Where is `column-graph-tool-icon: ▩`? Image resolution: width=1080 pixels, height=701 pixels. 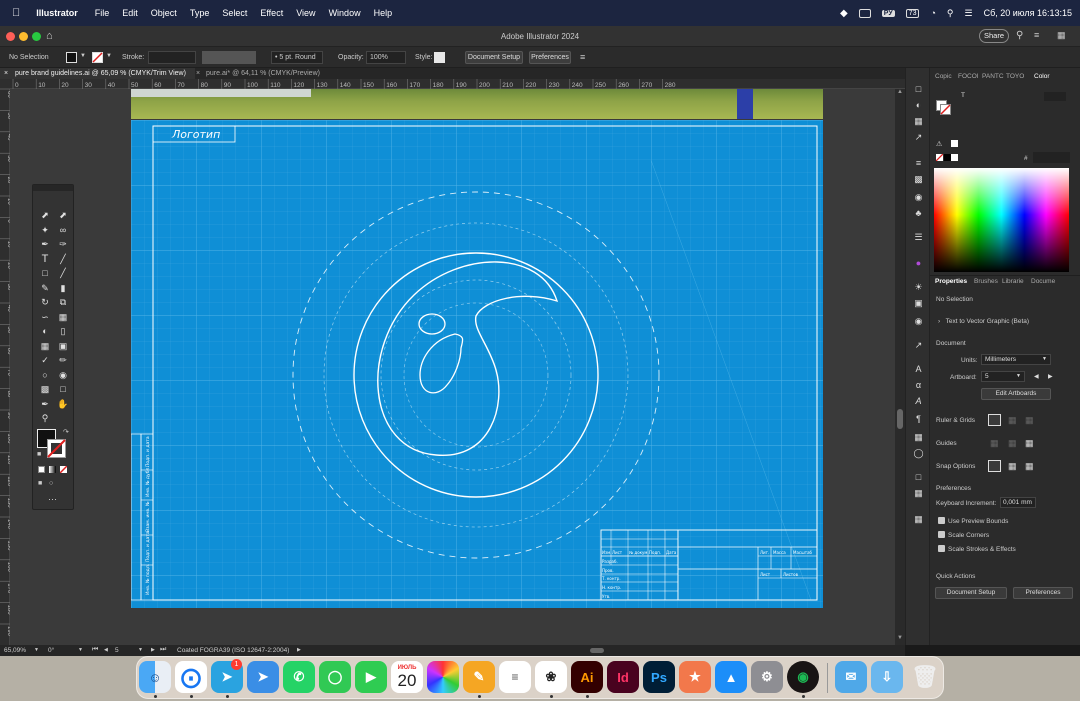
column-graph-tool-icon: ▩ is located at coordinates (45, 389).